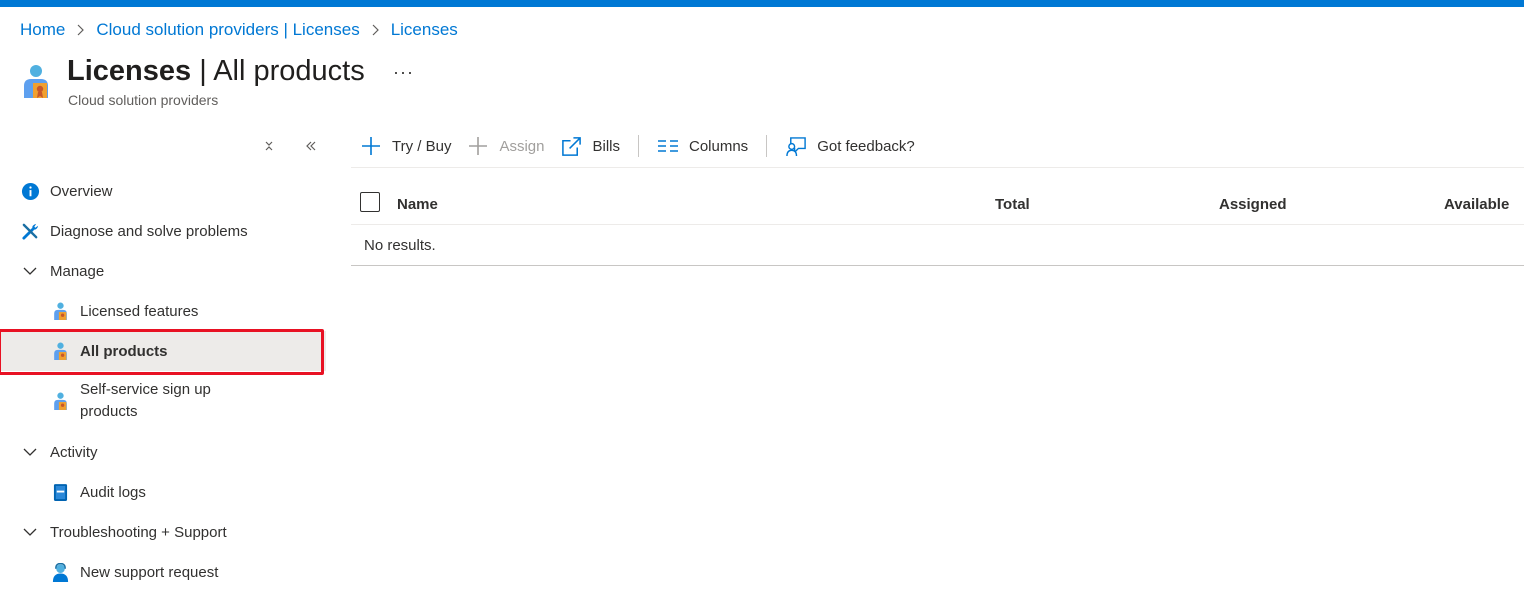 Image resolution: width=1524 pixels, height=592 pixels. I want to click on column-header-assigned: Assigned, so click(1253, 204).